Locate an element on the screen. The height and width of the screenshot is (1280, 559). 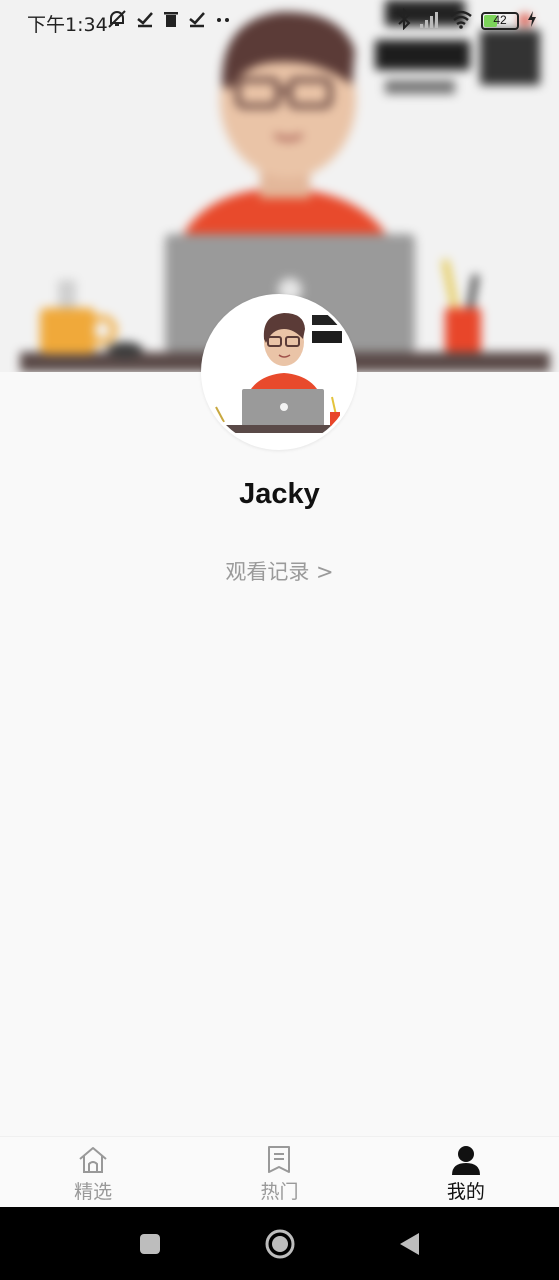
mute-bell-icon is located at coordinates (117, 21).